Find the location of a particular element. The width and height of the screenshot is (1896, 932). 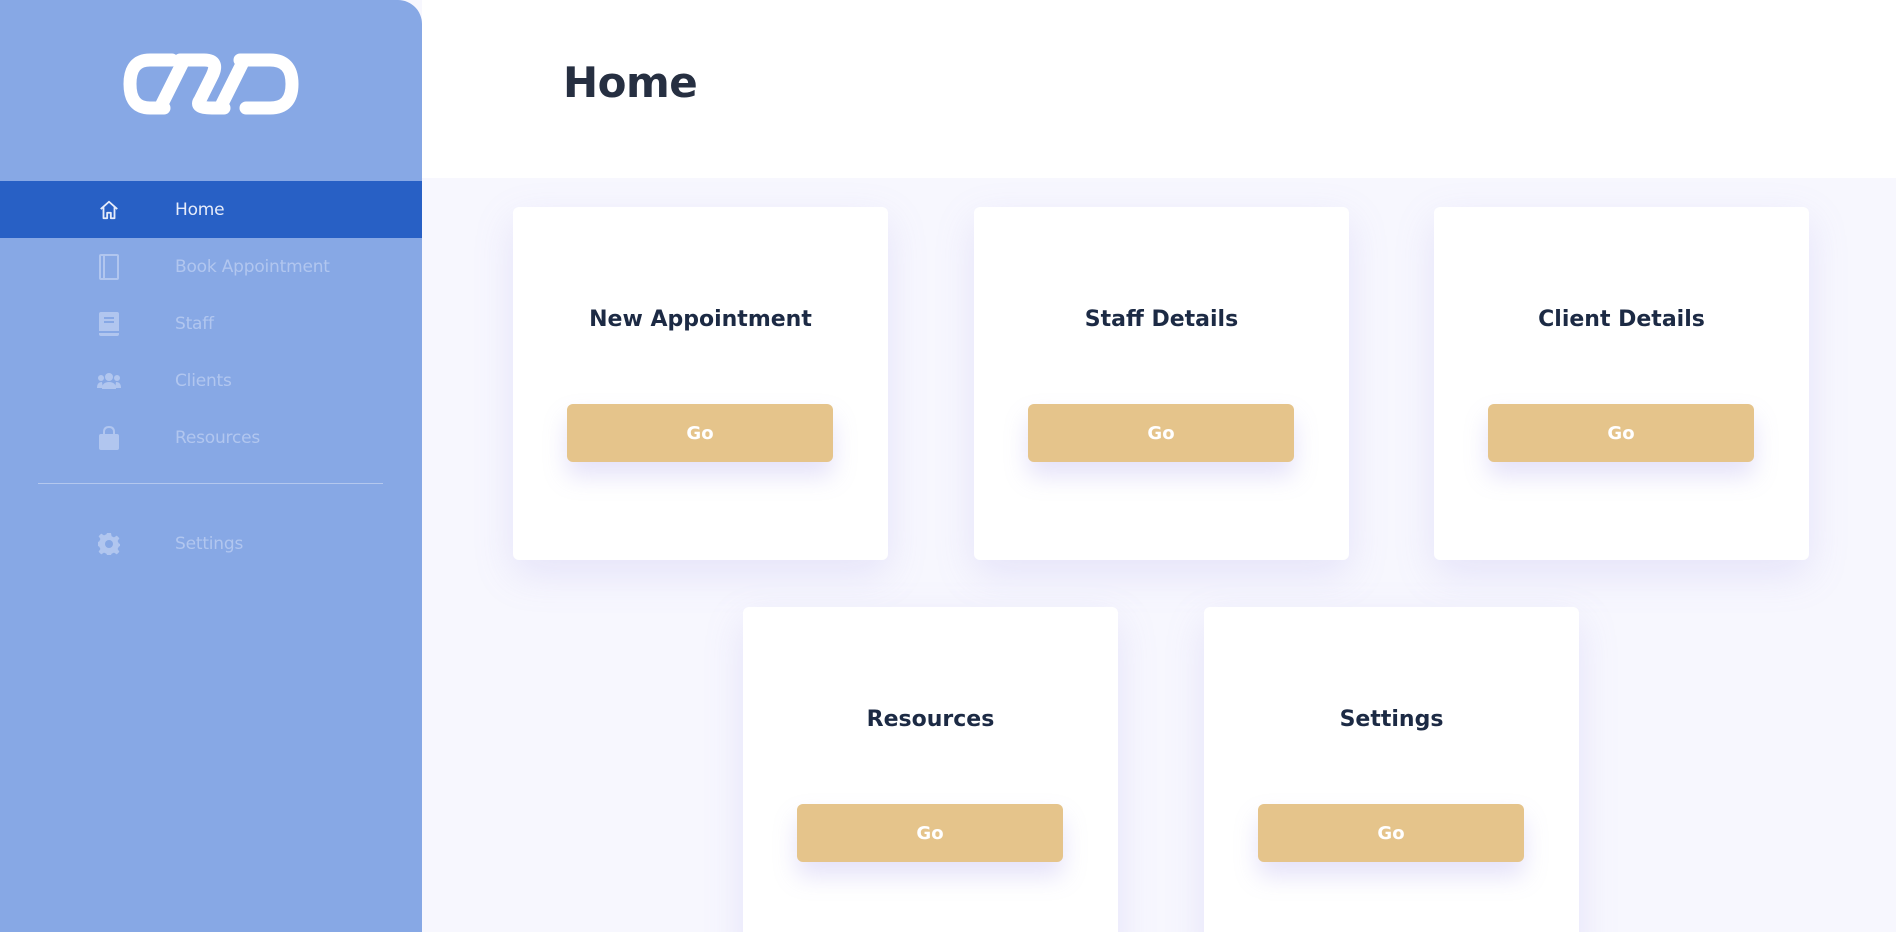

sidebar-item-label: Staff is located at coordinates (194, 323).